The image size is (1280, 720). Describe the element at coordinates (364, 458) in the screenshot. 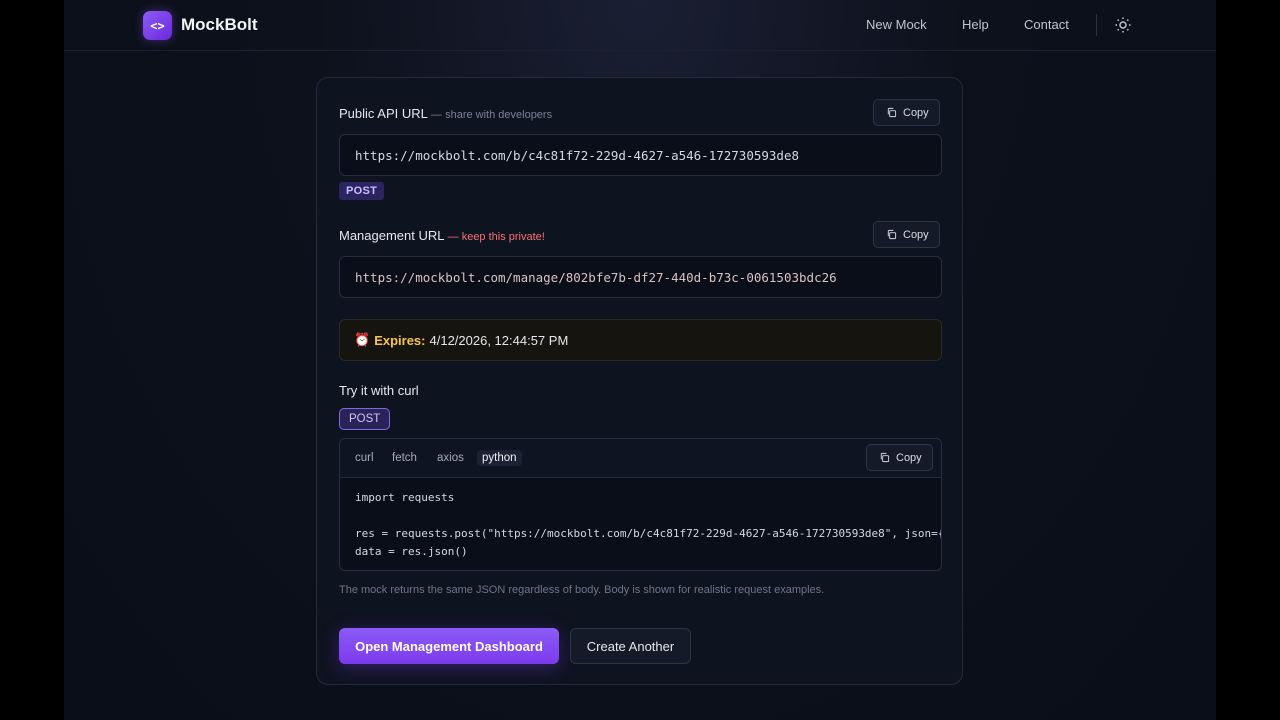

I see `tab-curl: curl` at that location.